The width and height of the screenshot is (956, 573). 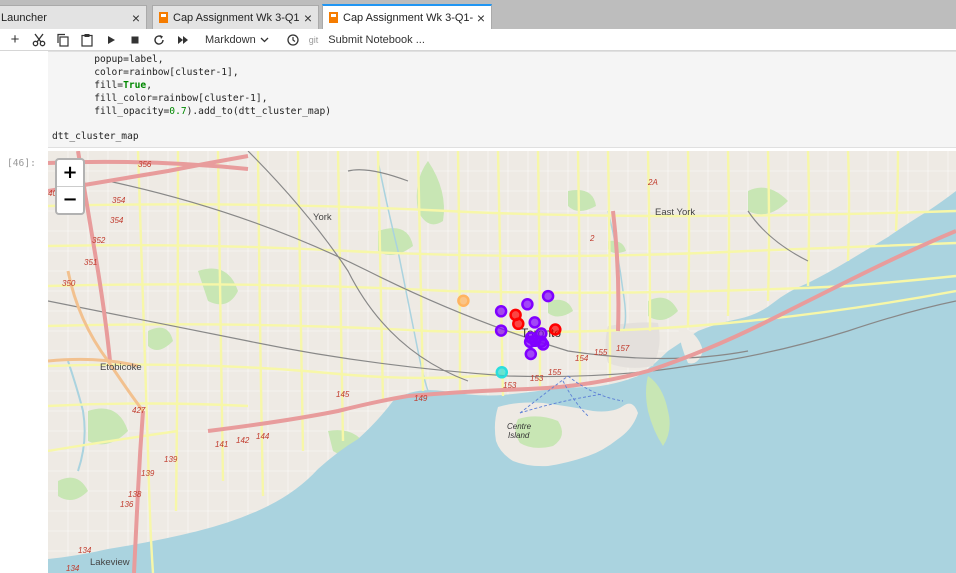 I want to click on code-token: fill=, so click(x=86, y=85).